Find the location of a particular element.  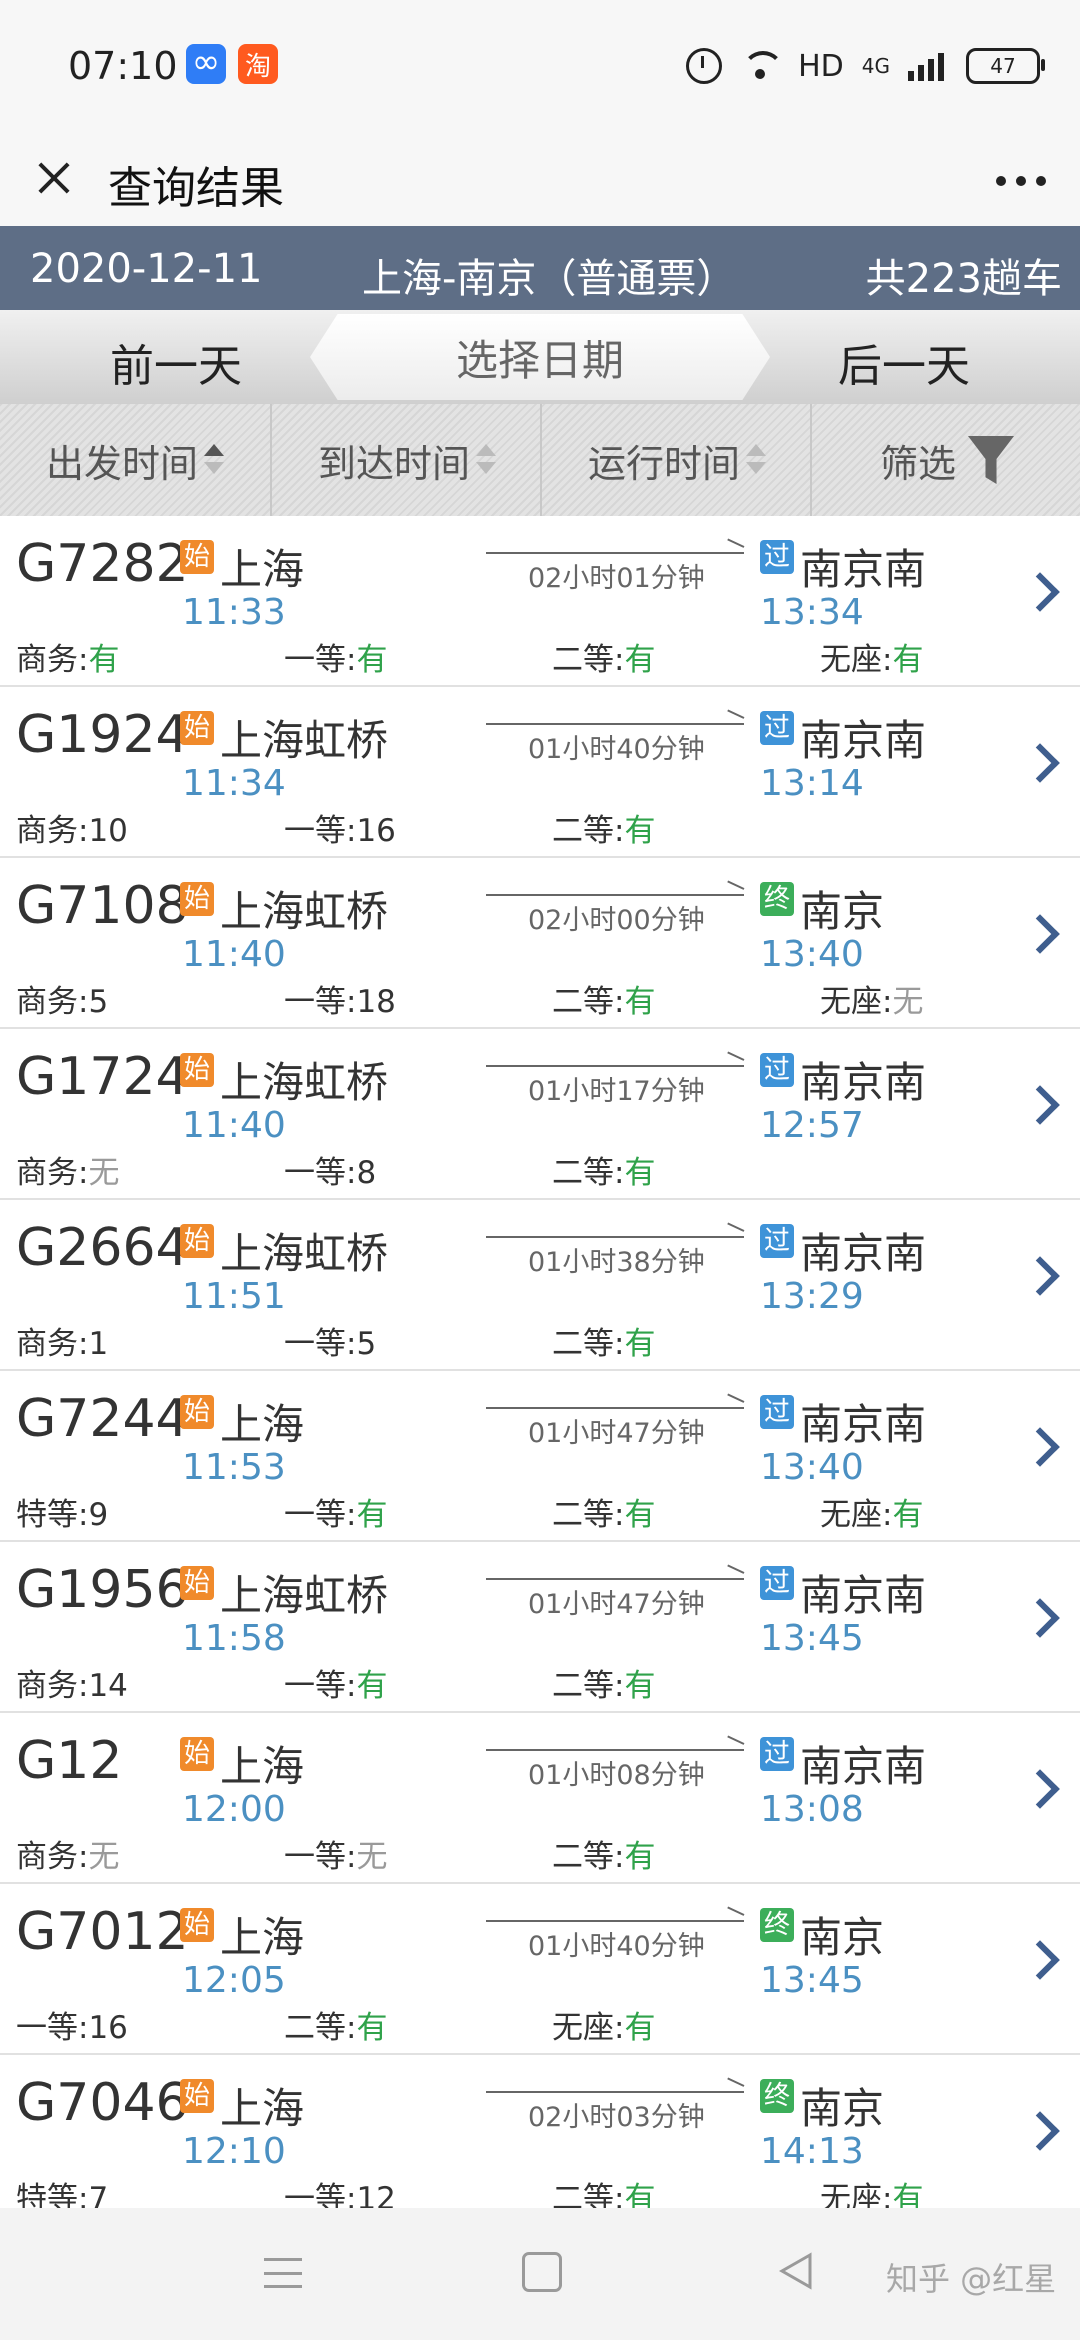

train-number: G1956 is located at coordinates (102, 1590).